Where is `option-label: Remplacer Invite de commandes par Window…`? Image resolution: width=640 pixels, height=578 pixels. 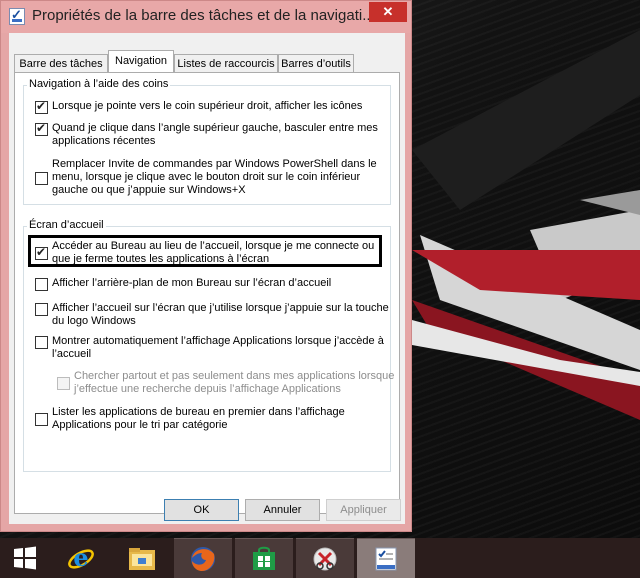 option-label: Remplacer Invite de commandes par Window… is located at coordinates (214, 177).